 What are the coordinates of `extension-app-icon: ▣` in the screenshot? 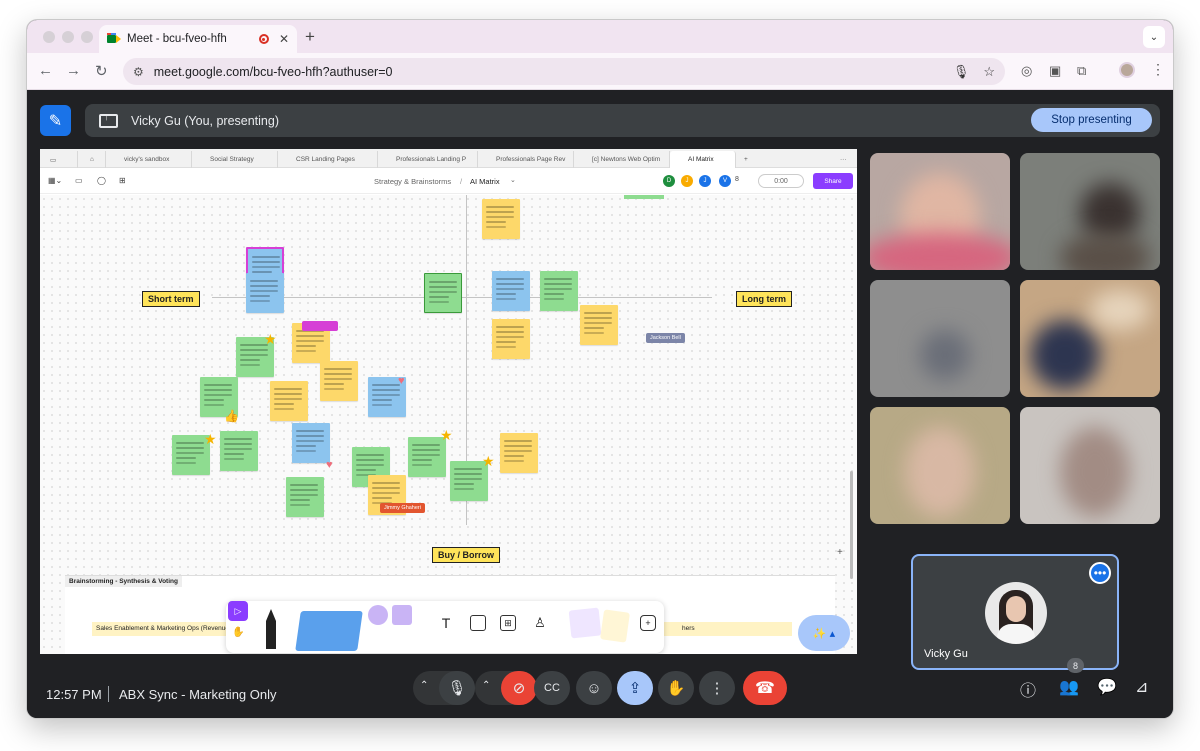 It's located at (1055, 71).